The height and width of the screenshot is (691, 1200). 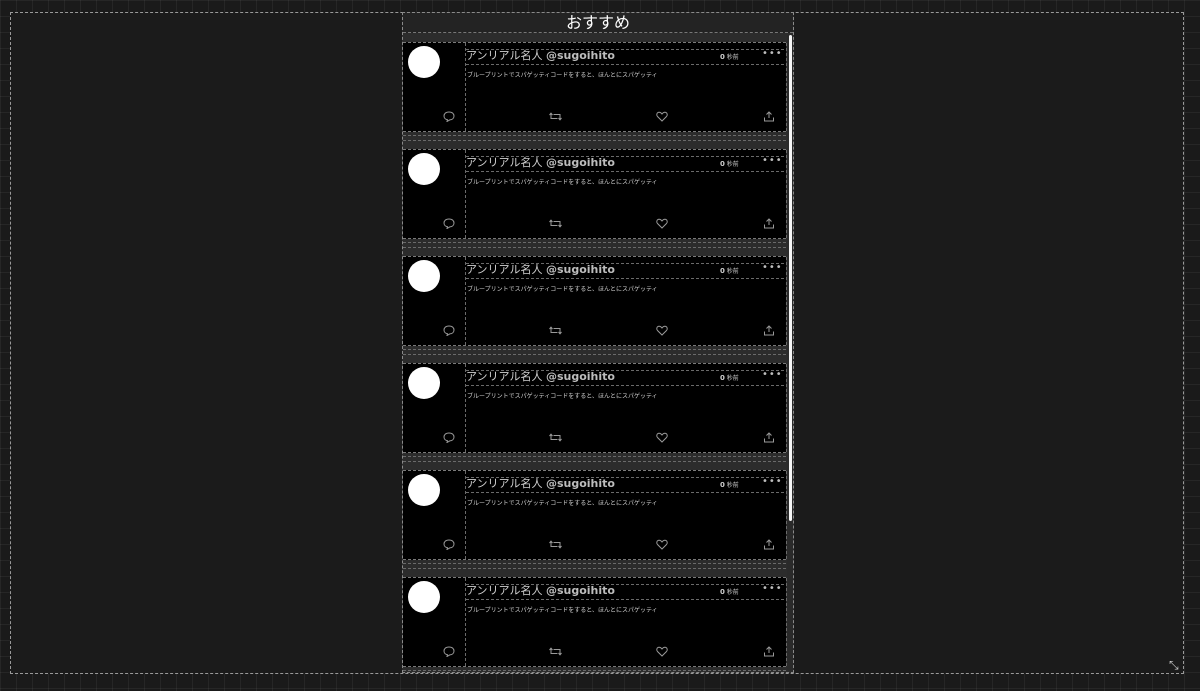 I want to click on scrollbar, so click(x=790, y=353).